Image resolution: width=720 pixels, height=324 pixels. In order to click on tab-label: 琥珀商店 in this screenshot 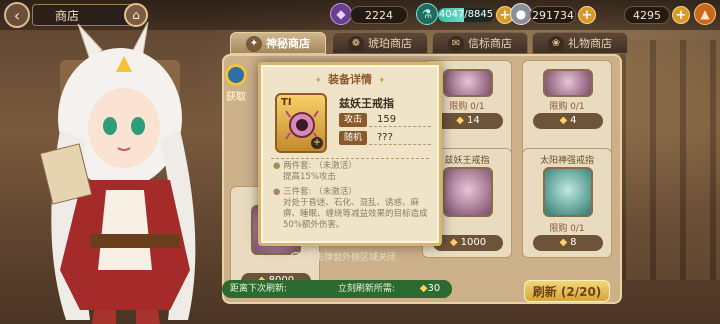, I will do `click(390, 43)`.